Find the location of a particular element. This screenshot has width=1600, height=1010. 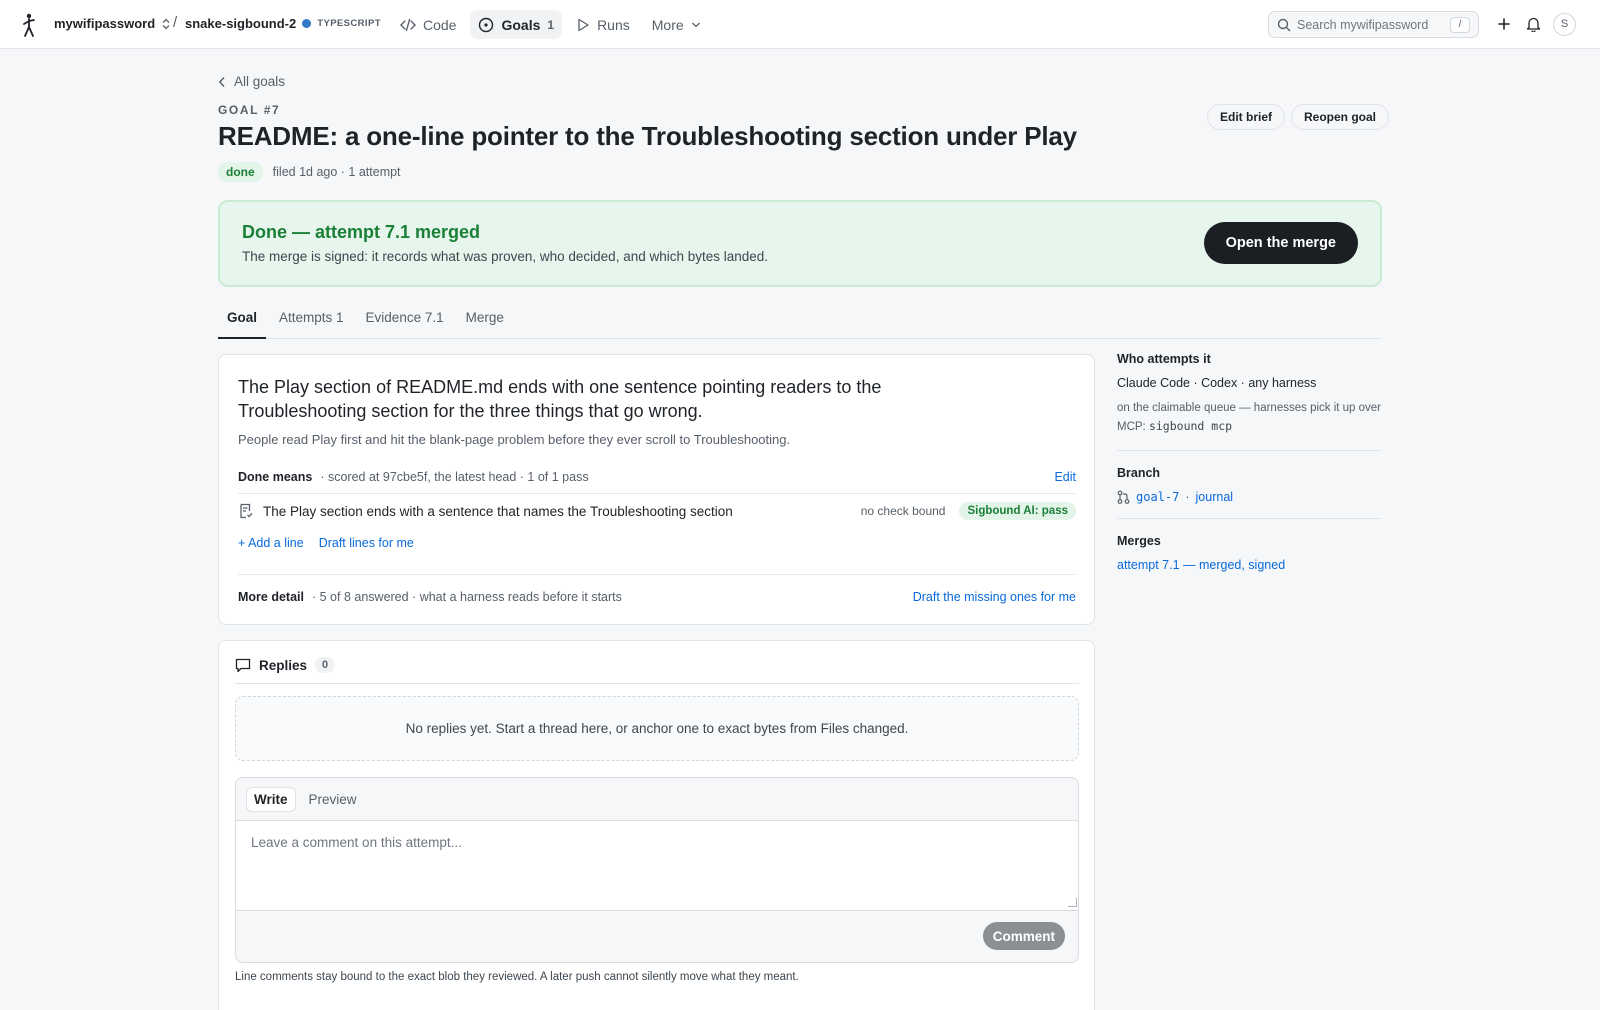

nav-code: Code is located at coordinates (428, 24).